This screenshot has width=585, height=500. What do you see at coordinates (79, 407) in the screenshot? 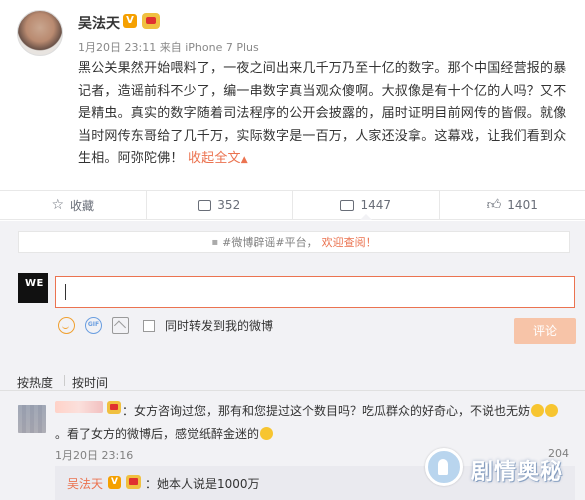
I see `commenter-name-blurred` at bounding box center [79, 407].